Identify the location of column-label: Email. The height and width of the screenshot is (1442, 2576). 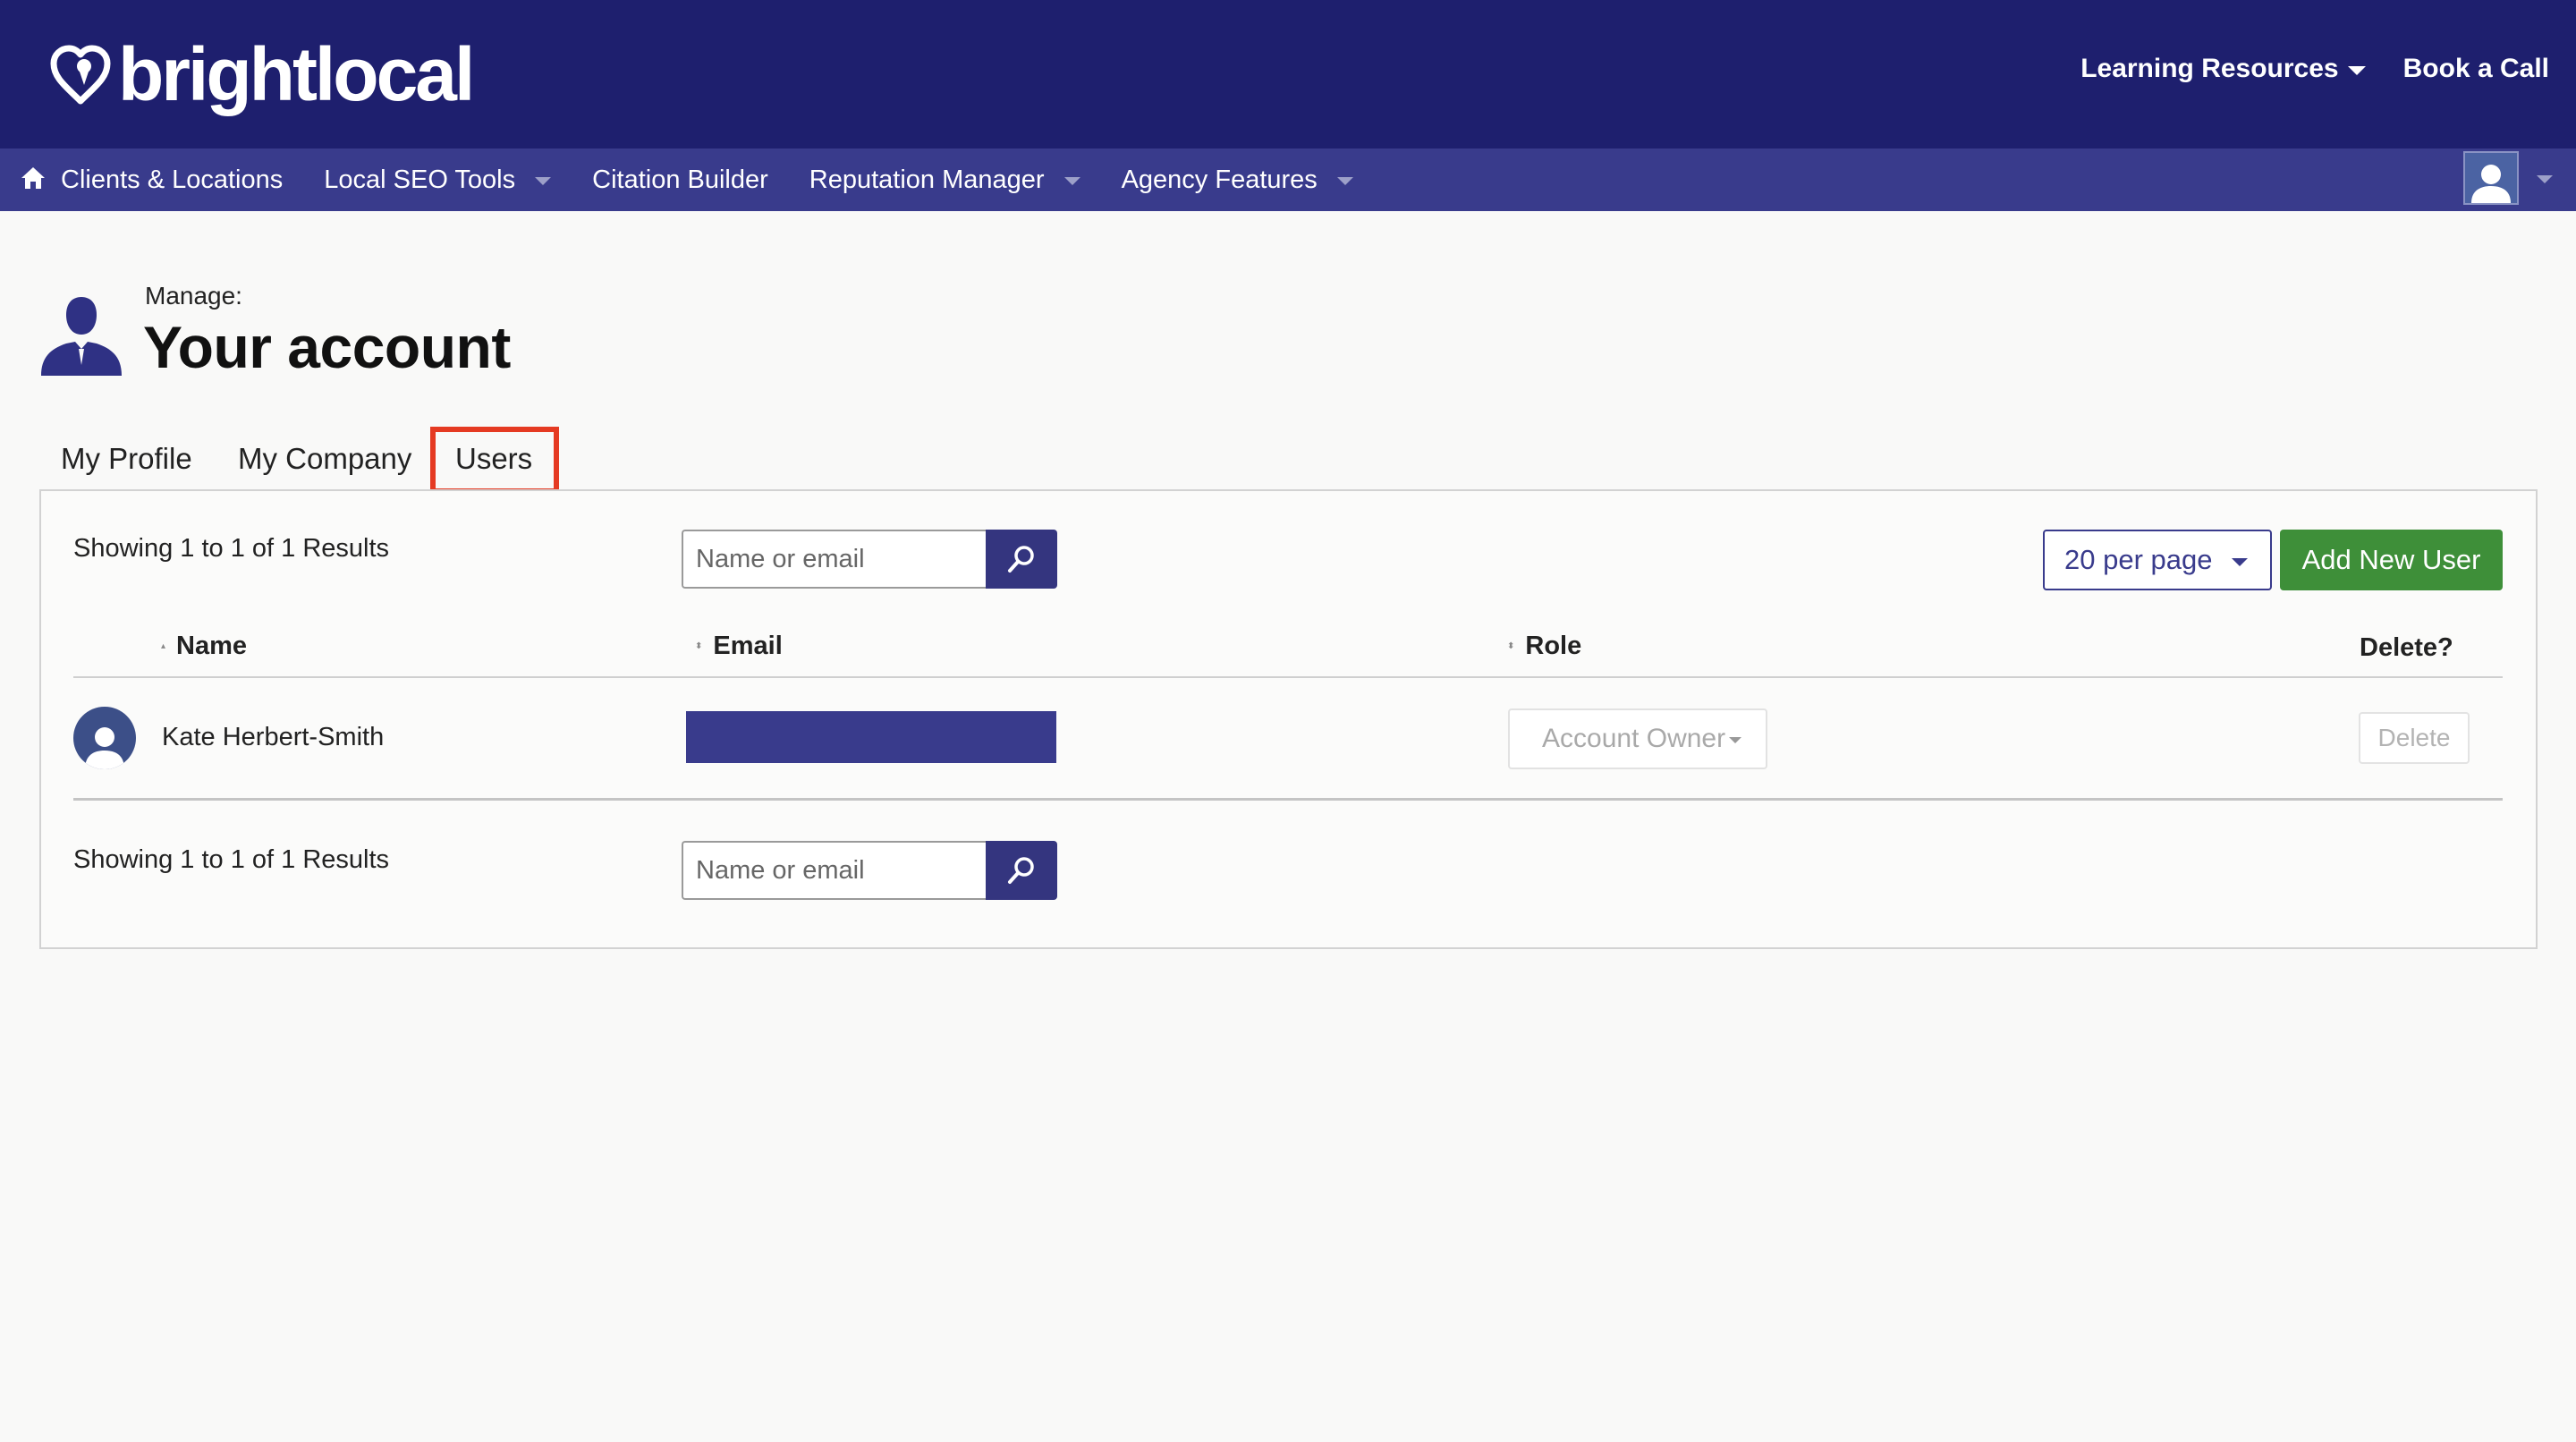
(748, 646).